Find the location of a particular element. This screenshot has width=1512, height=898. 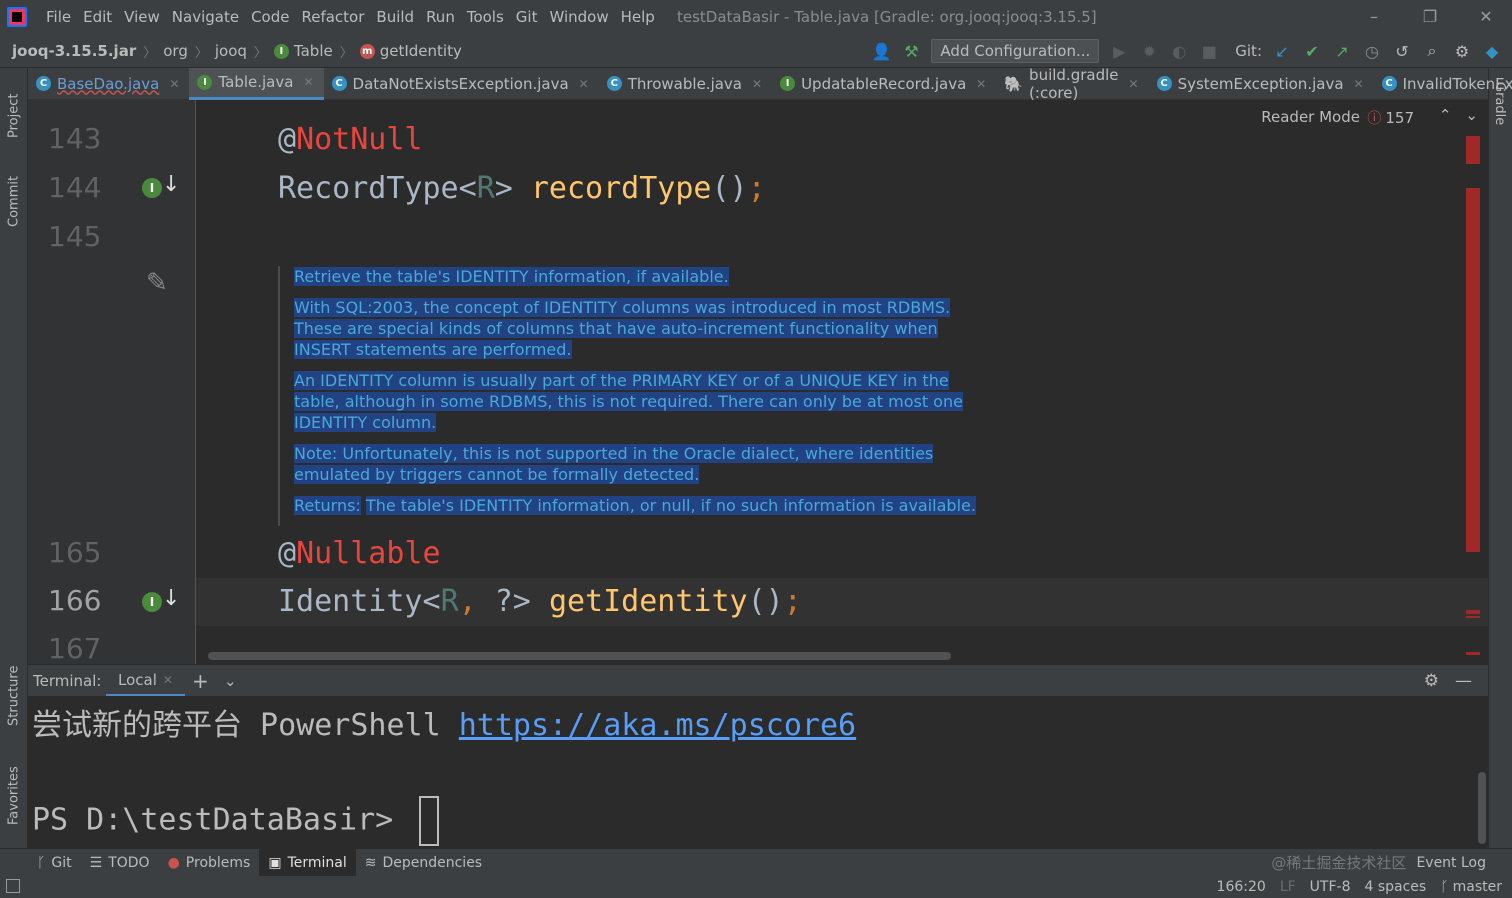

rollback-icon: ↺ is located at coordinates (1402, 51).